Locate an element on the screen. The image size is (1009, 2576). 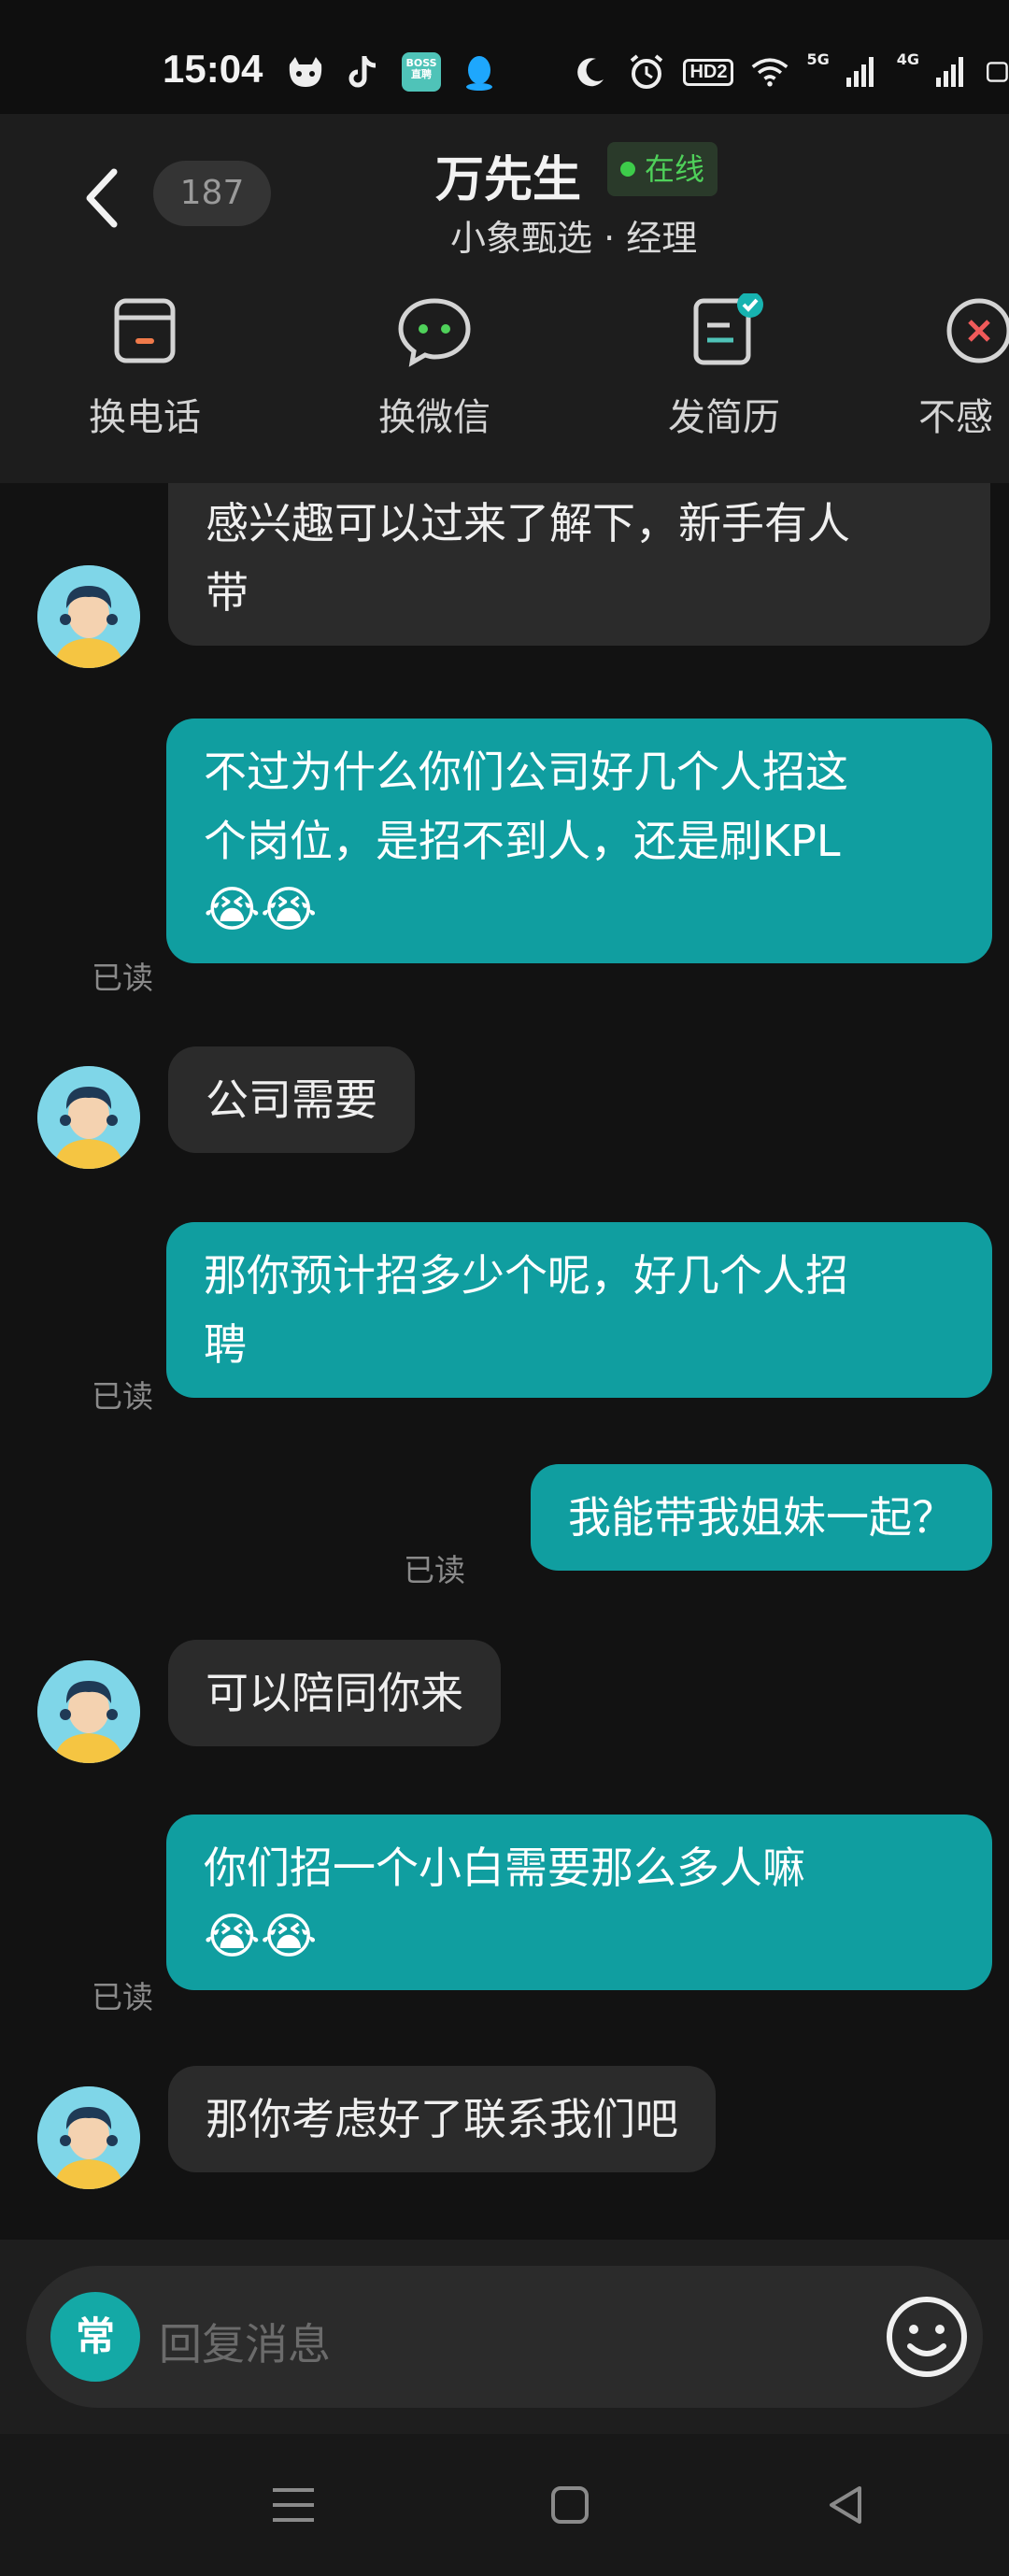
not-interested-label: 不感 is located at coordinates (955, 417).